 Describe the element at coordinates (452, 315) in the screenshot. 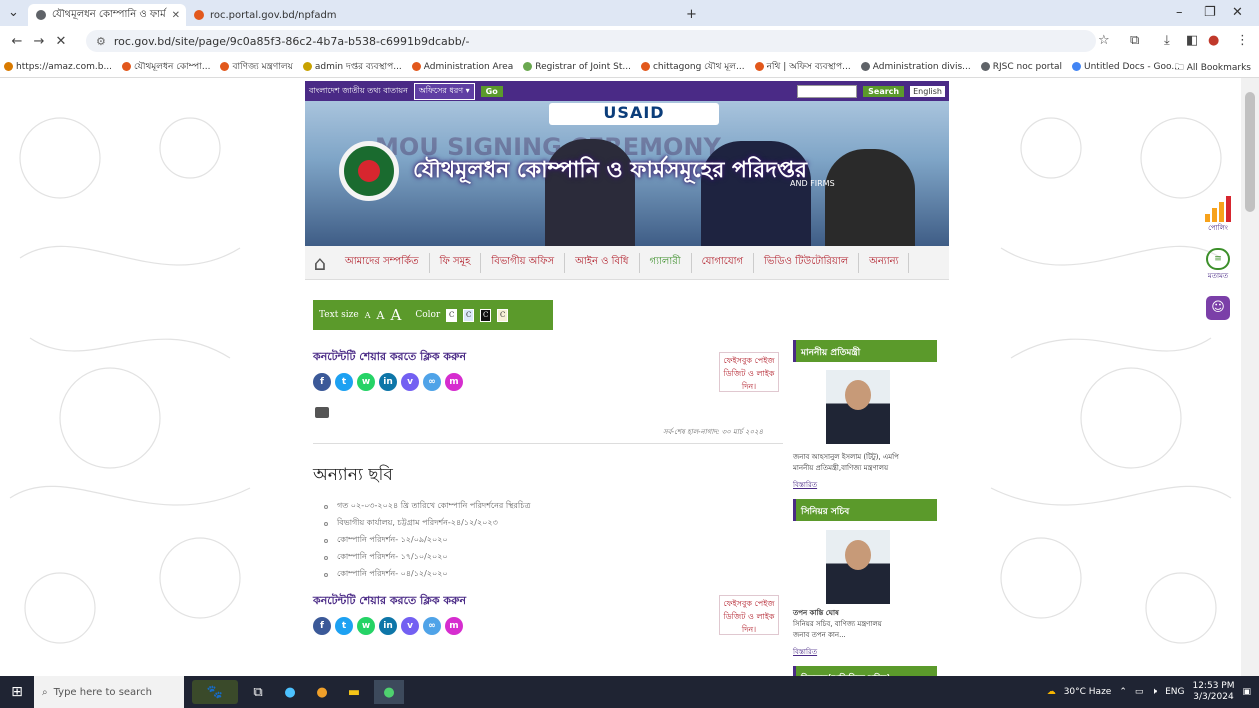

I see `color-swatch-white: C` at that location.